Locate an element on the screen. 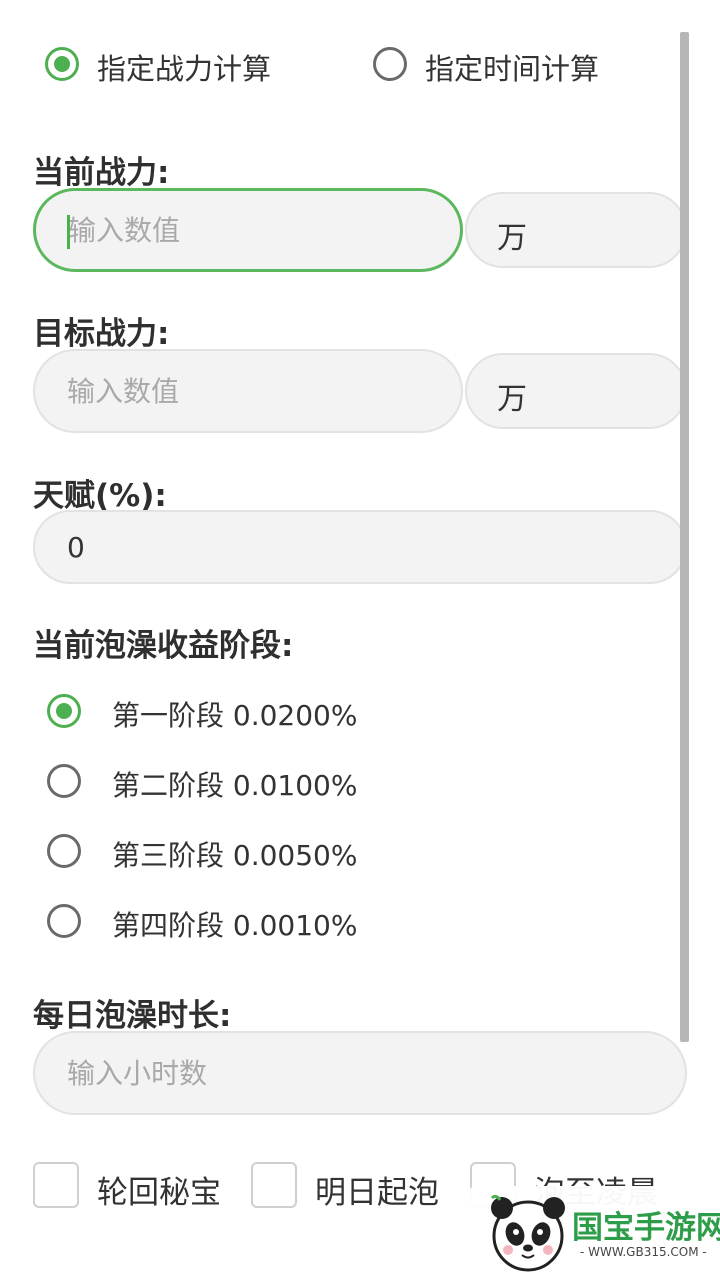  mode-time-label: 指定时间计算 is located at coordinates (512, 67).